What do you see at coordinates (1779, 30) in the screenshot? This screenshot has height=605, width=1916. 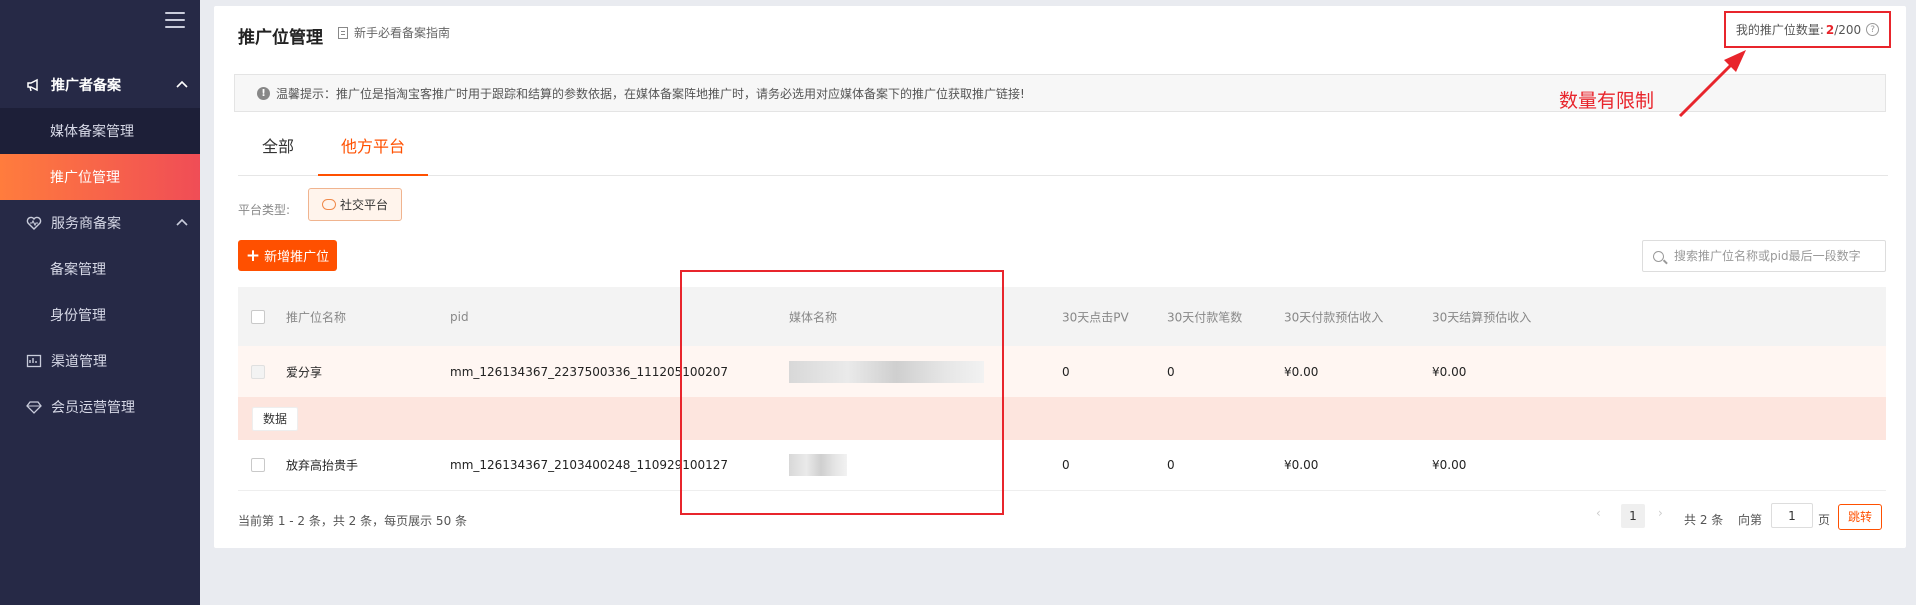 I see `quota-label: 我的推广位数量:` at bounding box center [1779, 30].